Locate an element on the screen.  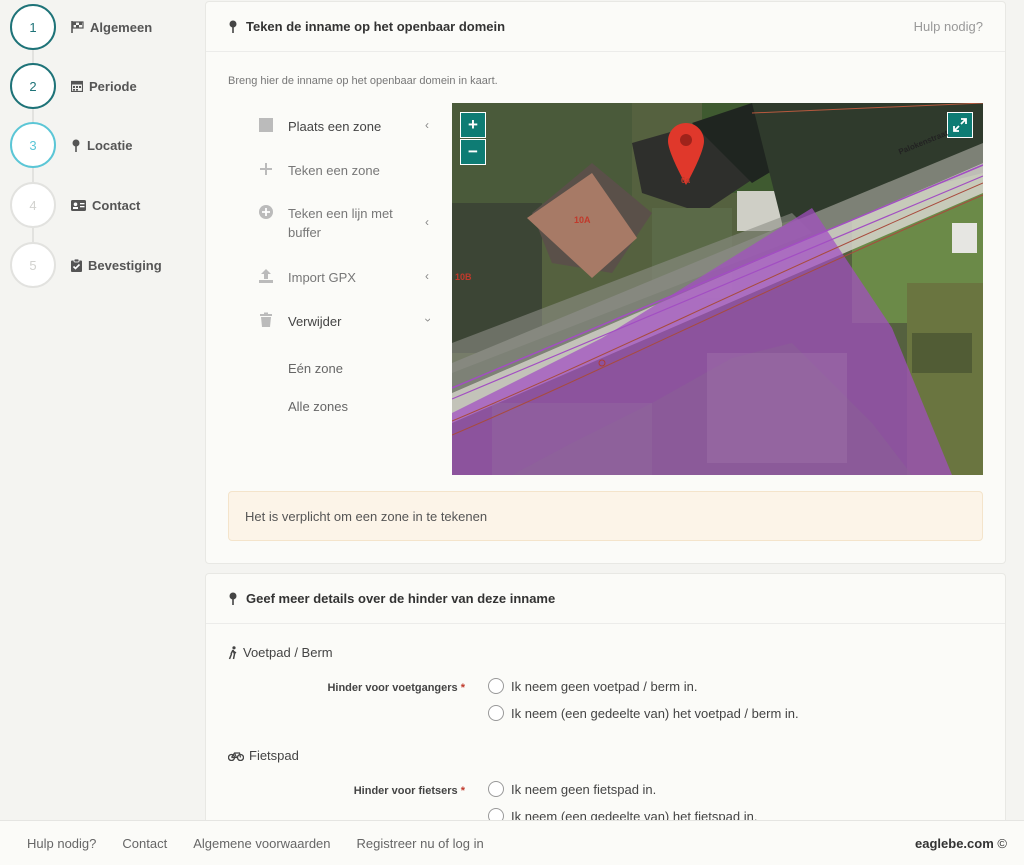
tool-import-gpx: Import GPX ‹ is located at coordinates (348, 278).